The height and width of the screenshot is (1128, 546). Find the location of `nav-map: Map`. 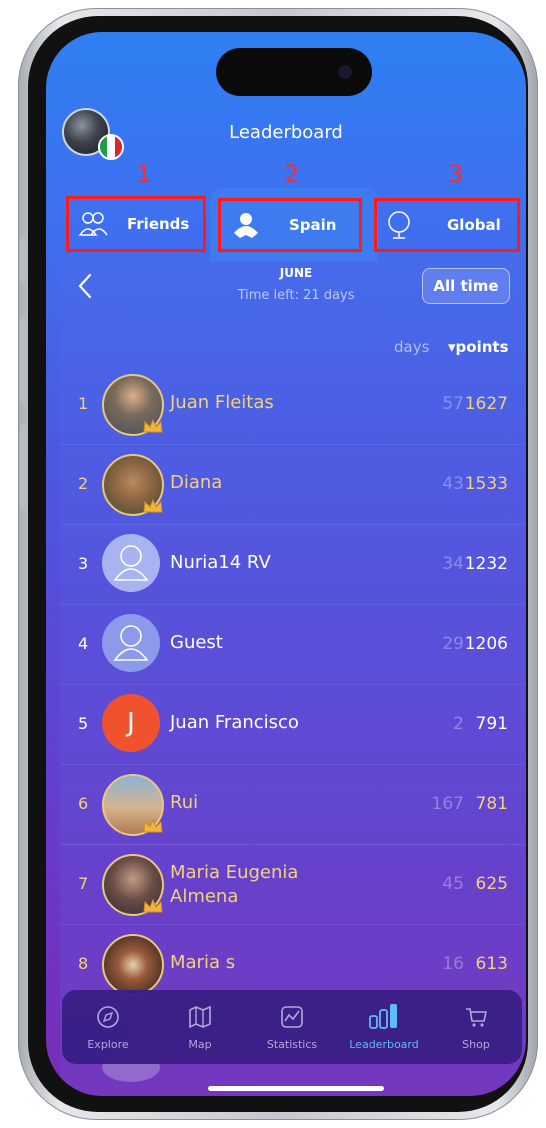

nav-map: Map is located at coordinates (200, 1027).